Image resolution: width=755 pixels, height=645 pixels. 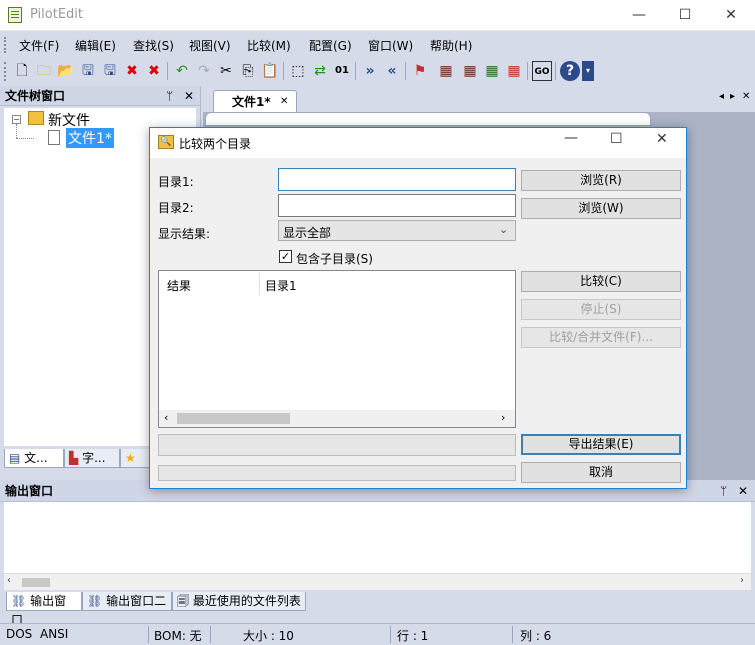 I want to click on menu-edit: 编辑(E), so click(x=95, y=45).